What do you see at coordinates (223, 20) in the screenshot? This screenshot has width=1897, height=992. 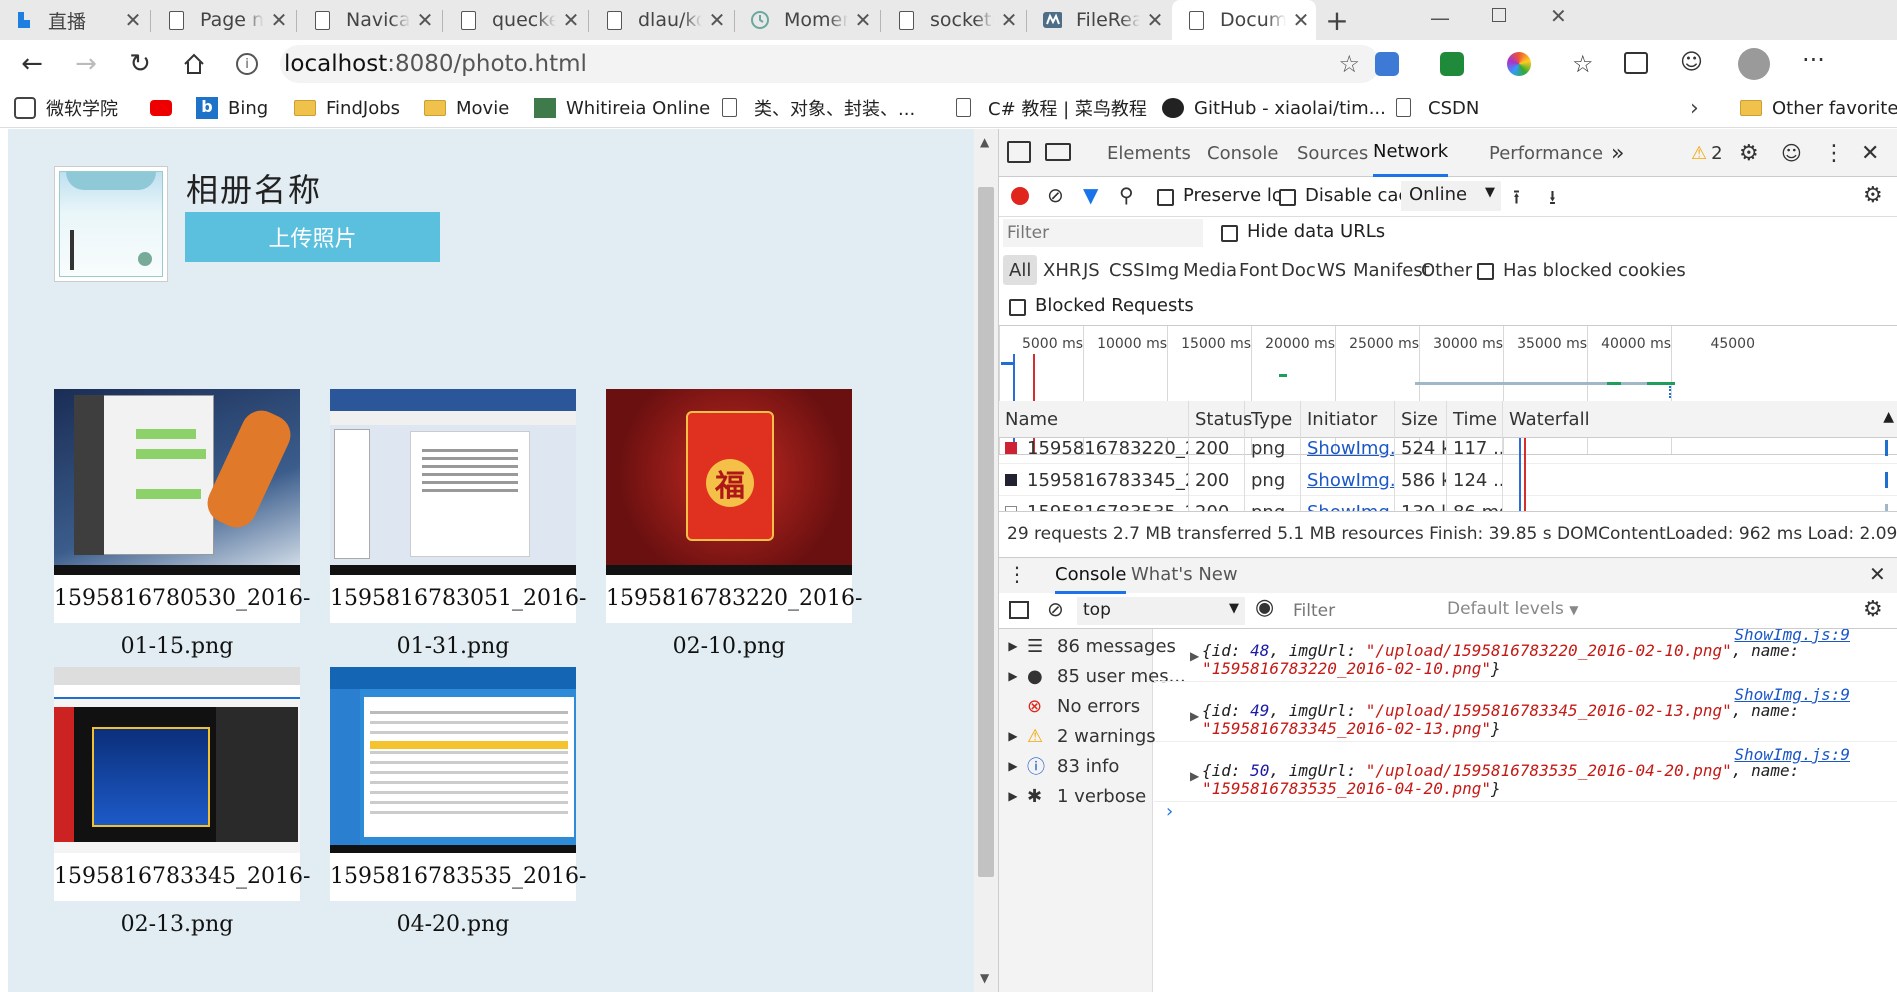 I see `tab-page-not-found: Page not ✕` at bounding box center [223, 20].